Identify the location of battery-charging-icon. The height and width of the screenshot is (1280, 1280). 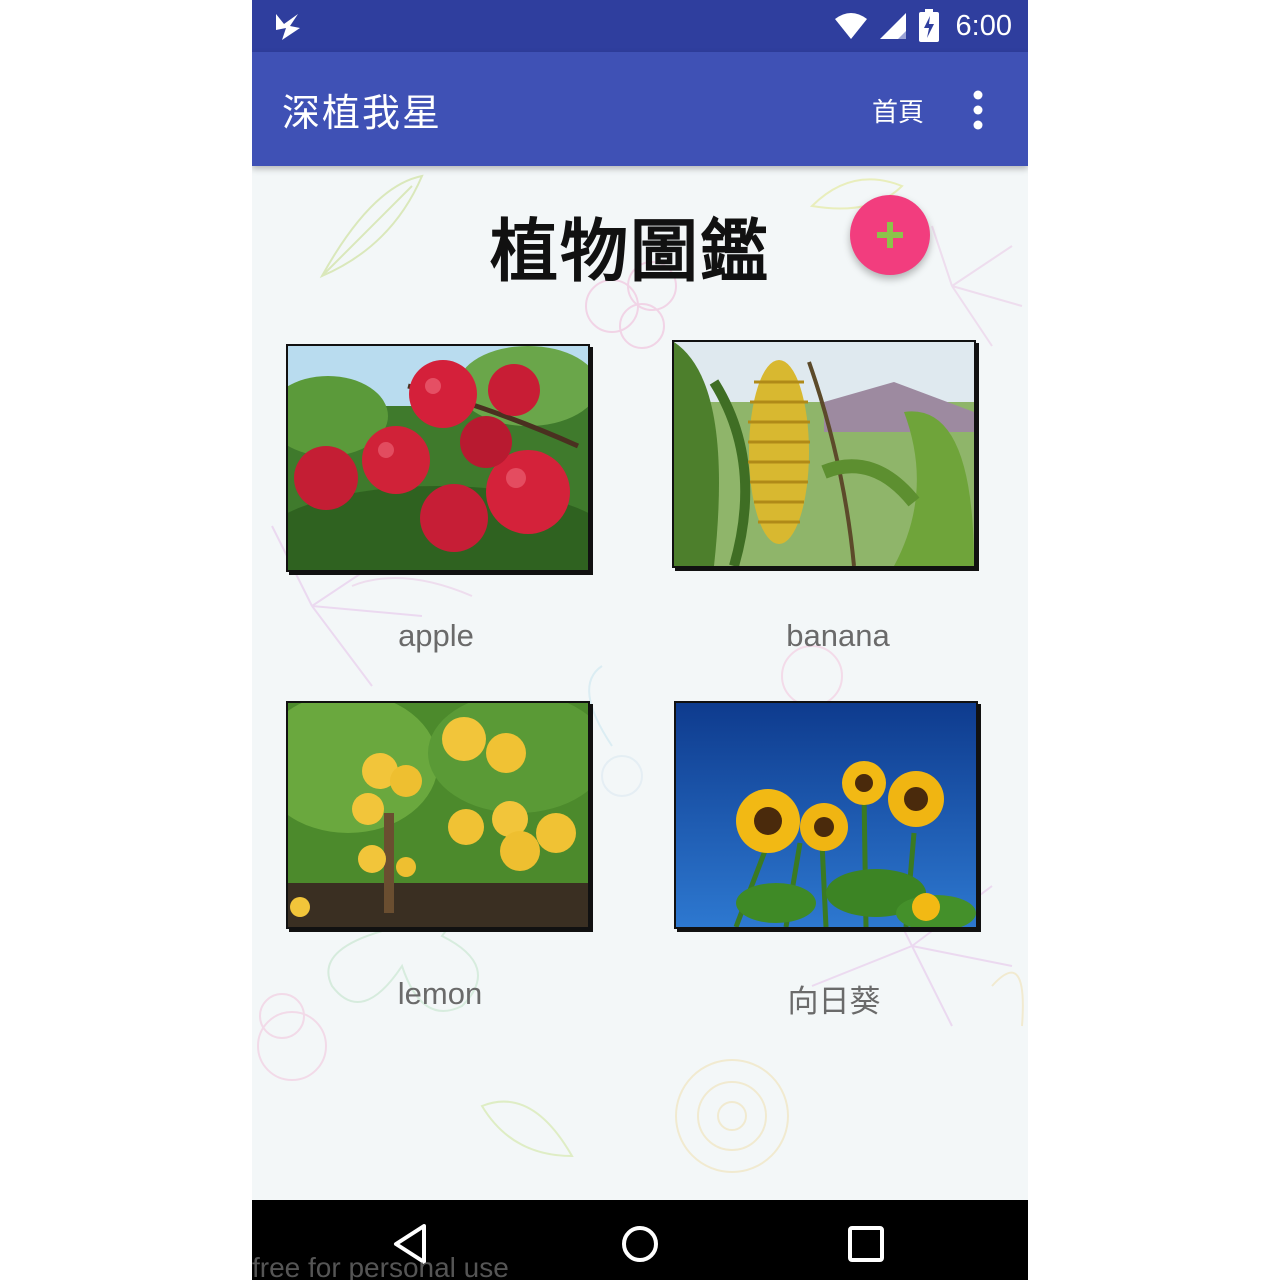
(928, 25).